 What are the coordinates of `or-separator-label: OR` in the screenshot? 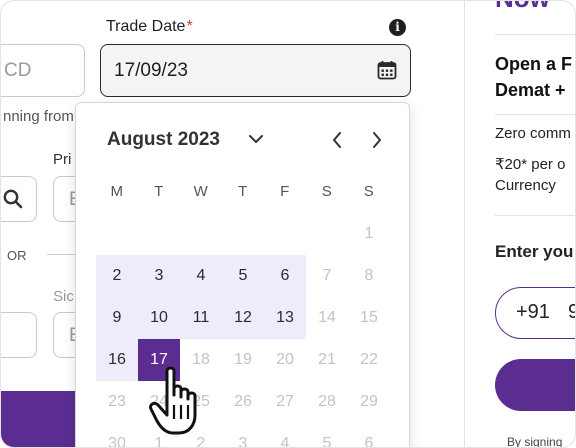 It's located at (17, 255).